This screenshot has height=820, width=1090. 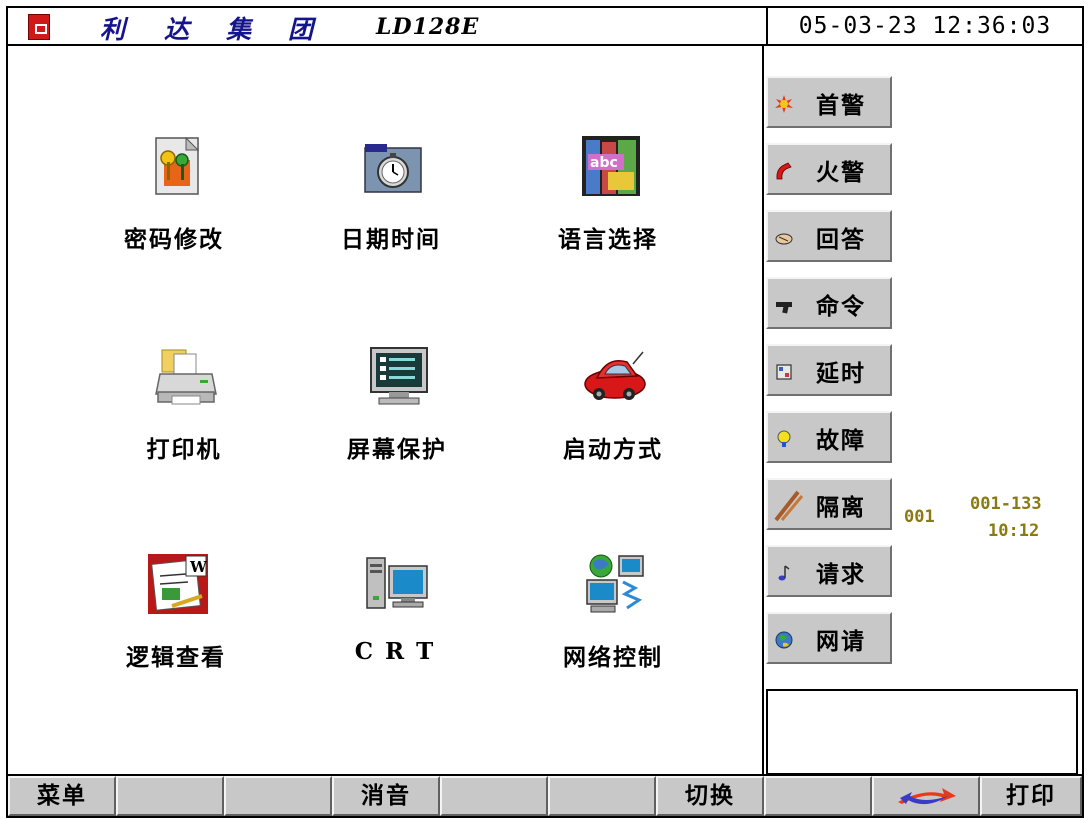 I want to click on first-alarm-button: 首警, so click(x=829, y=102).